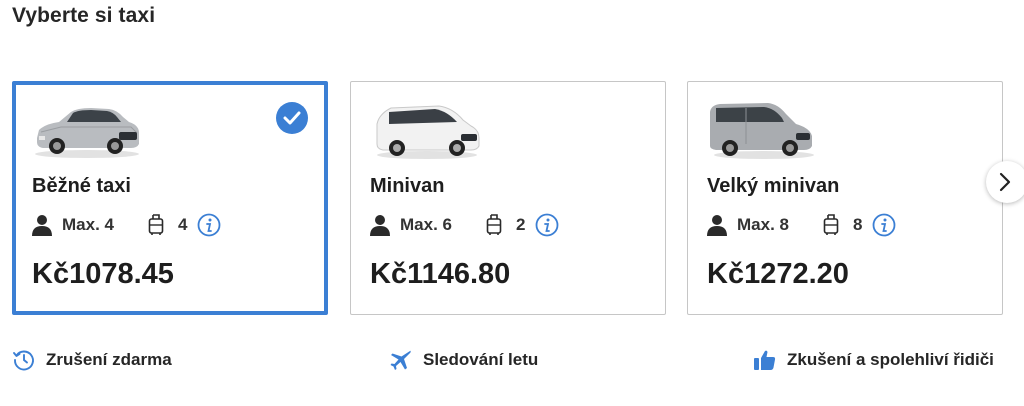 This screenshot has height=406, width=1024. I want to click on luggage-spec: 8, so click(842, 225).